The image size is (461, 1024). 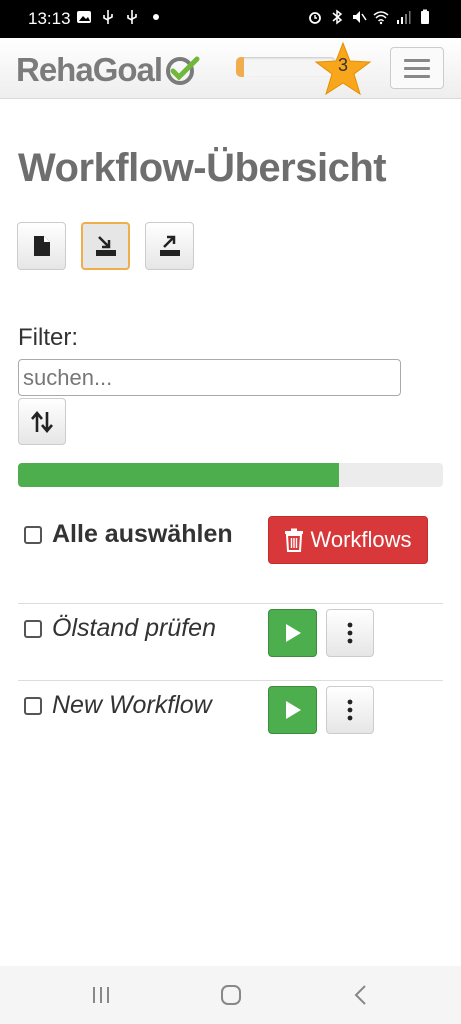 I want to click on status-time: 13:13, so click(x=49, y=18).